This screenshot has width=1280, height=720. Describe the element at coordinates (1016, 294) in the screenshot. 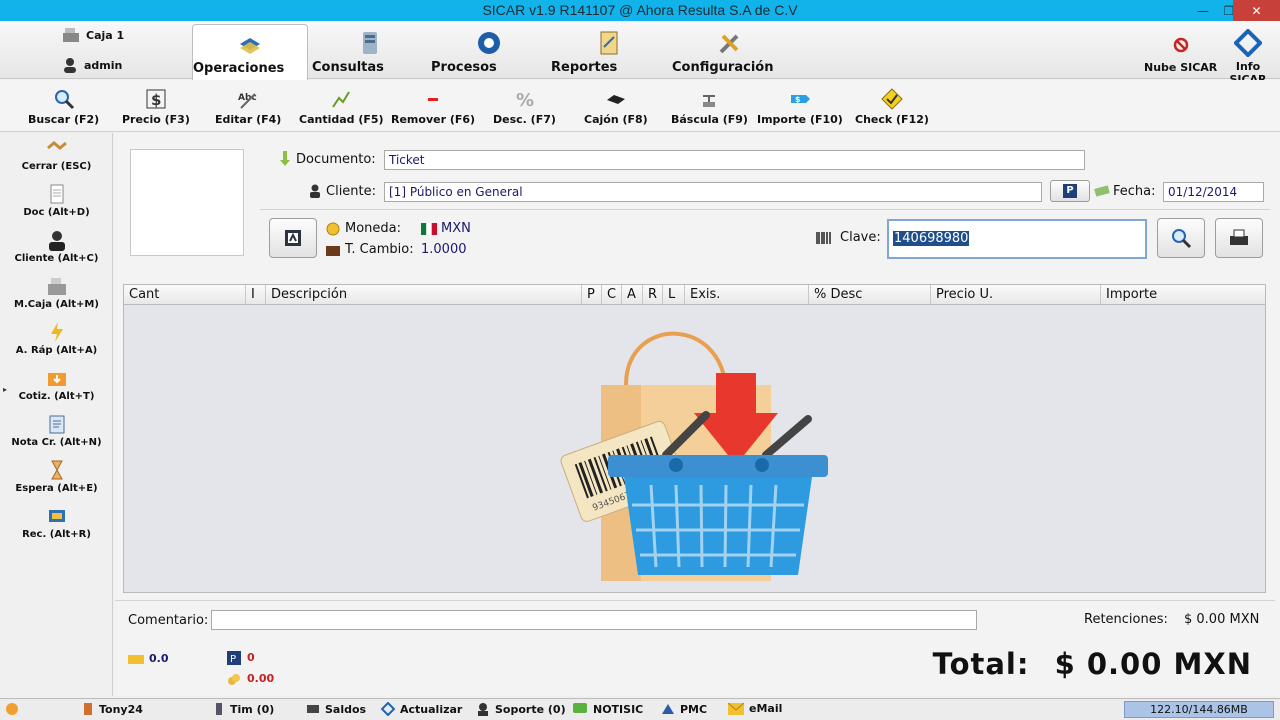

I see `col-precio: Precio U.` at that location.